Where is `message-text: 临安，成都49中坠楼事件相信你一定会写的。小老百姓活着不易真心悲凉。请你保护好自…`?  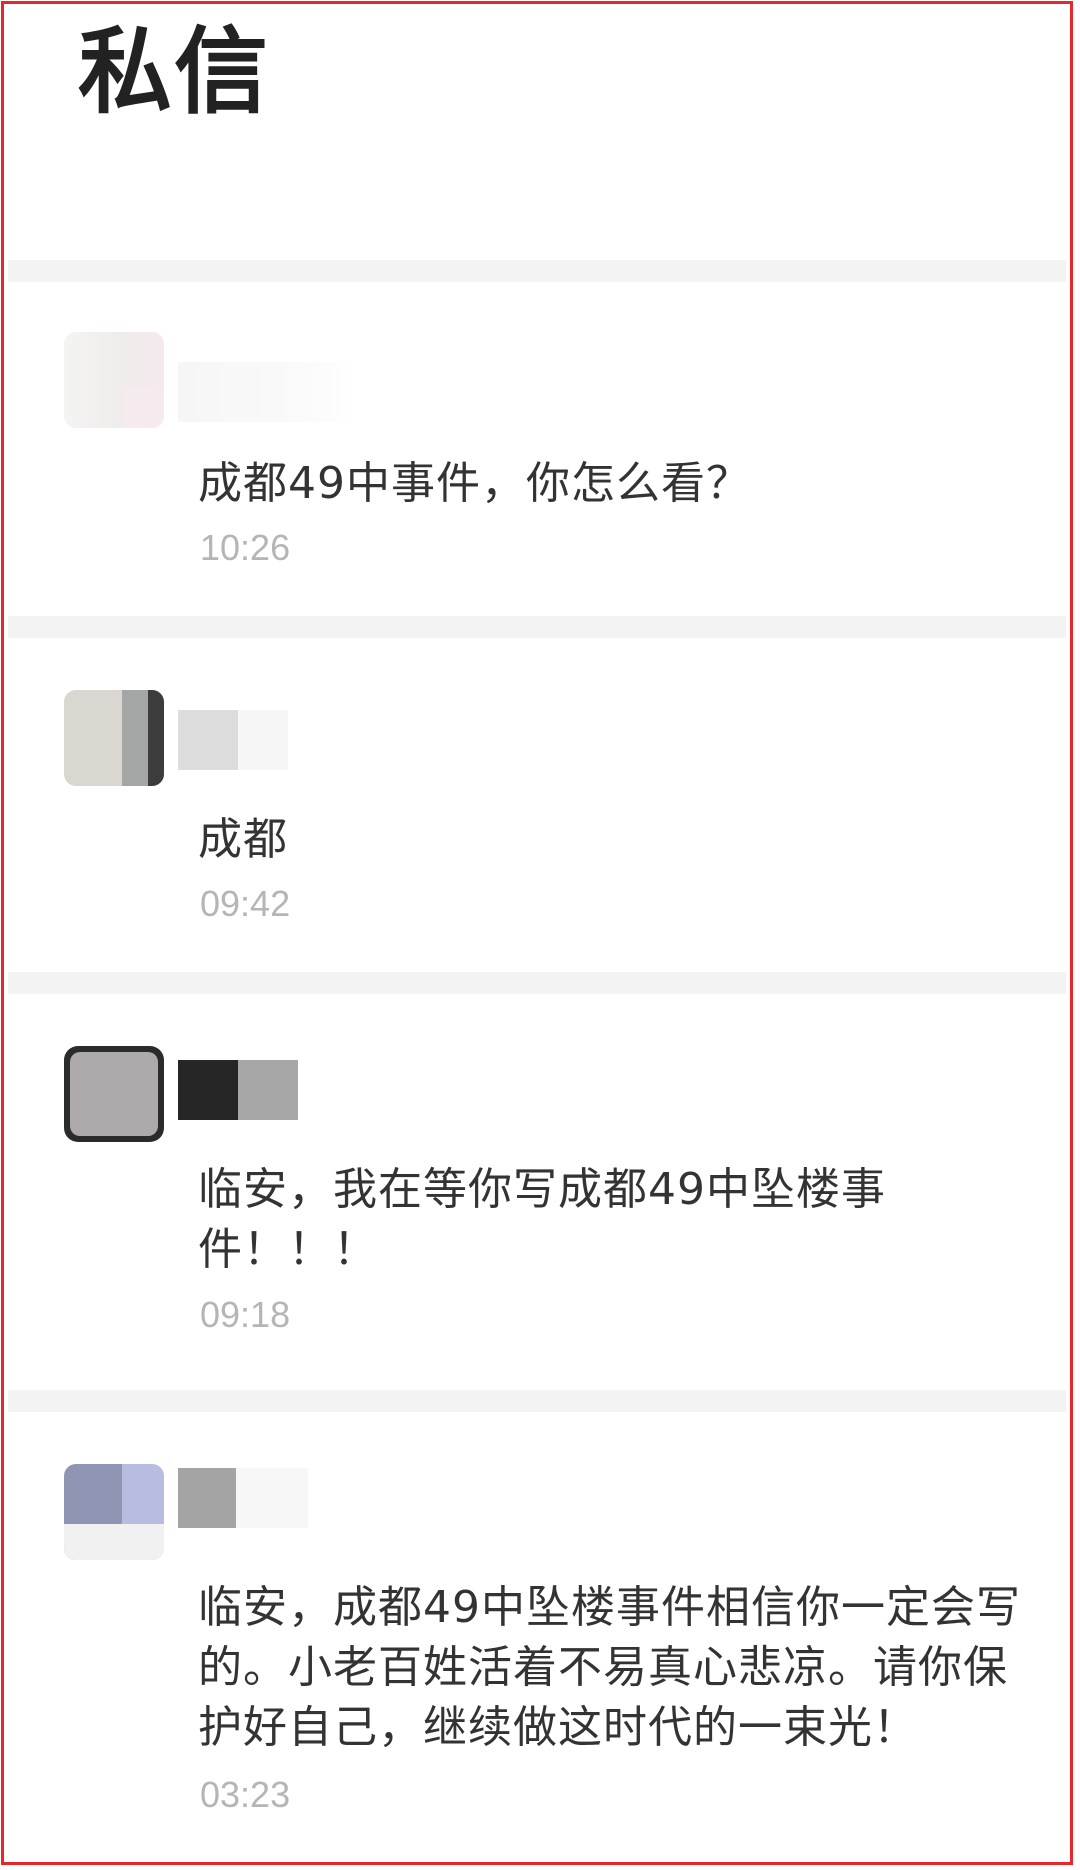
message-text: 临安，成都49中坠楼事件相信你一定会写的。小老百姓活着不易真心悲凉。请你保护好自… is located at coordinates (609, 1667).